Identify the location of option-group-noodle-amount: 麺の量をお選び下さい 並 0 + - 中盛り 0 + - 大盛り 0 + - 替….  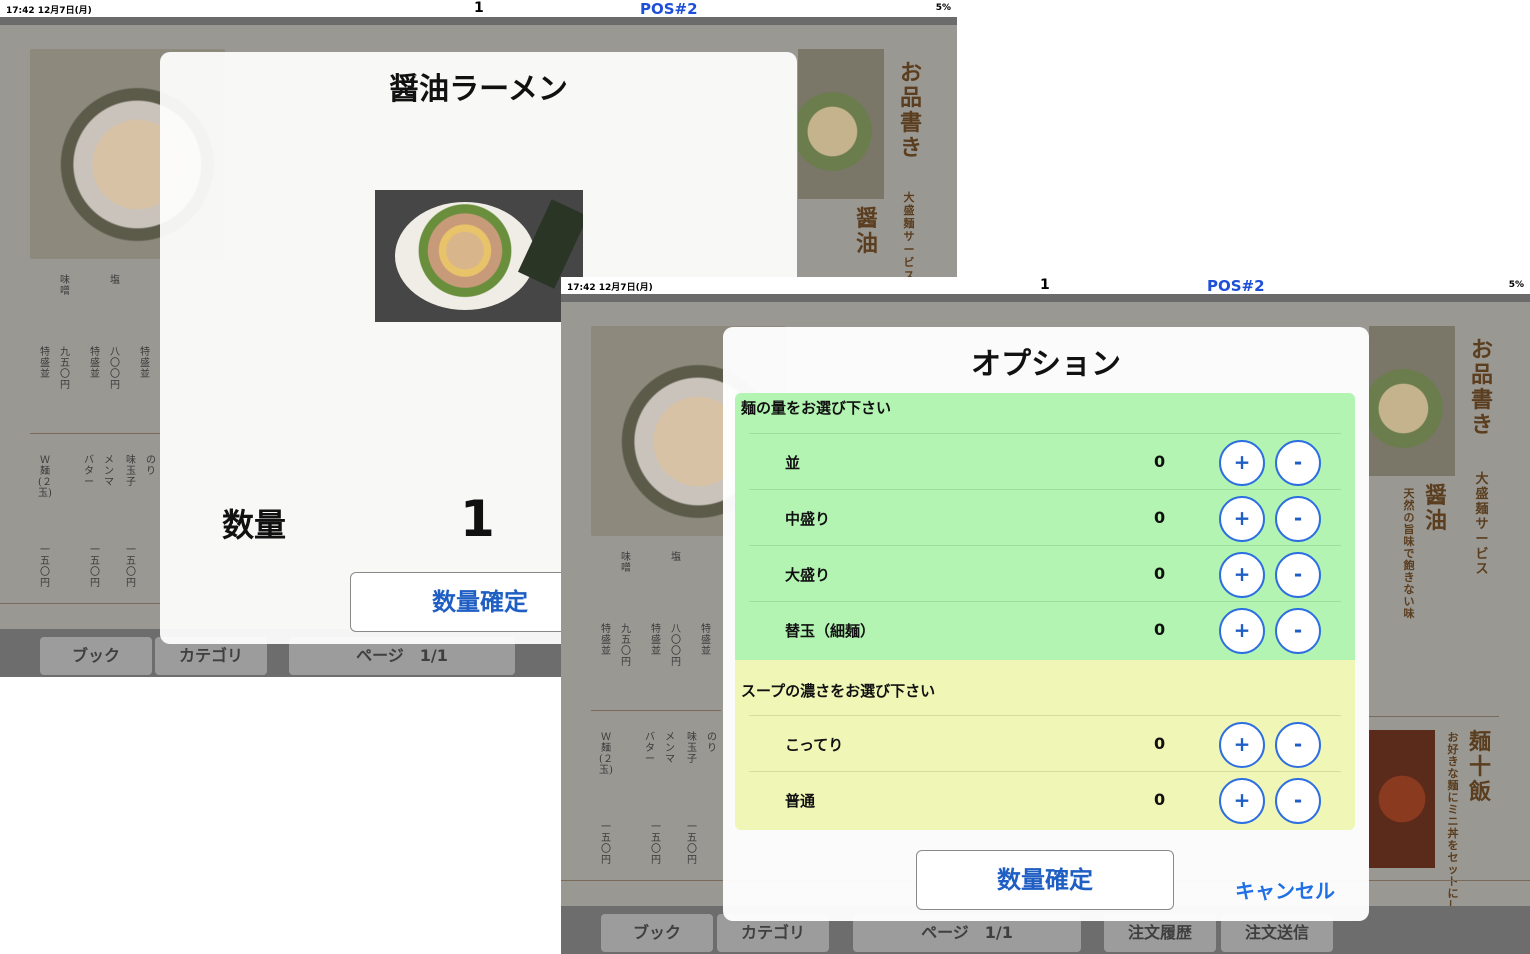
(1045, 526).